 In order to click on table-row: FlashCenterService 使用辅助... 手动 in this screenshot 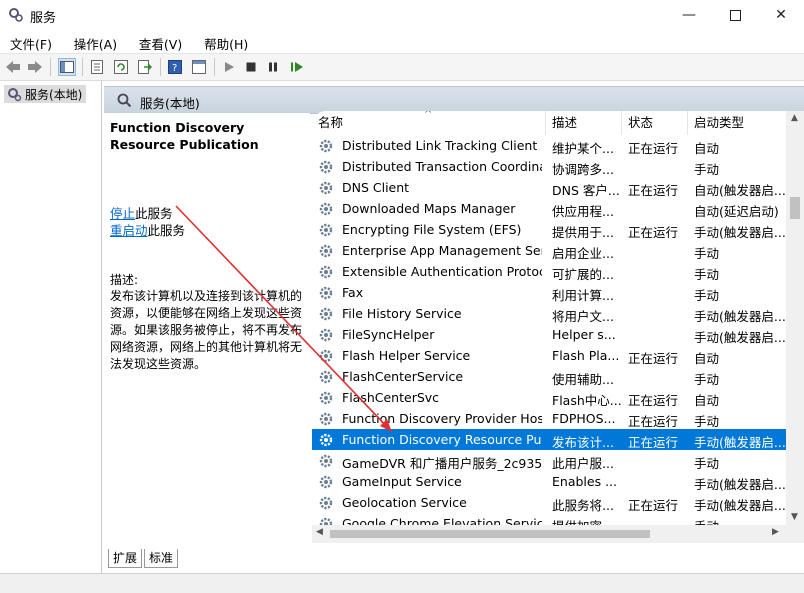, I will do `click(549, 376)`.